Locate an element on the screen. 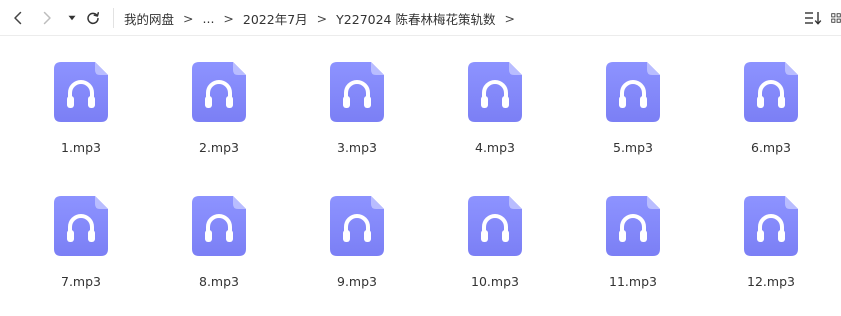 This screenshot has width=841, height=316. sort-button is located at coordinates (813, 18).